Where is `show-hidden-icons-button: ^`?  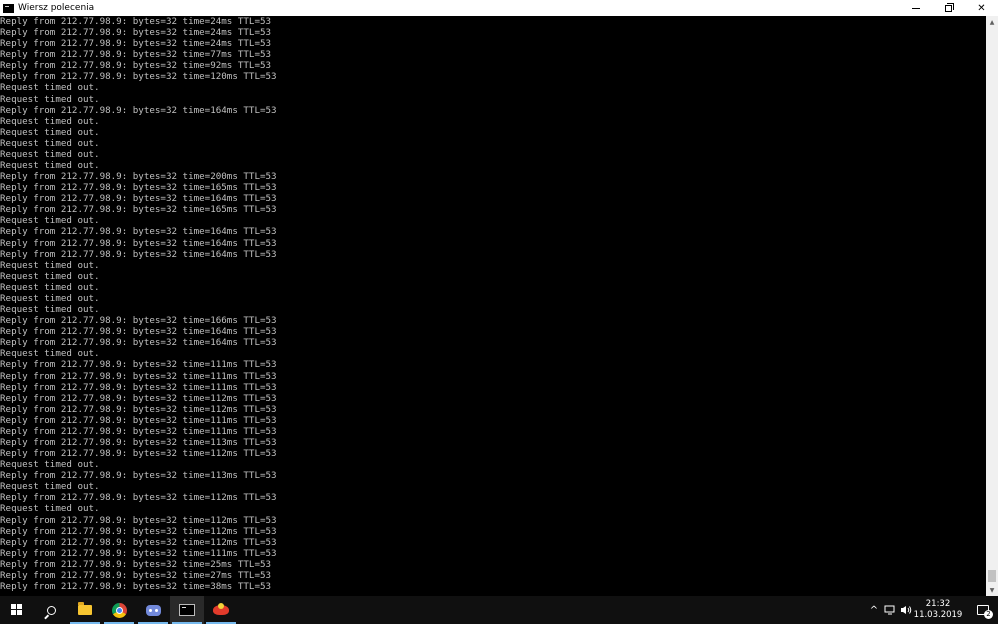 show-hidden-icons-button: ^ is located at coordinates (874, 610).